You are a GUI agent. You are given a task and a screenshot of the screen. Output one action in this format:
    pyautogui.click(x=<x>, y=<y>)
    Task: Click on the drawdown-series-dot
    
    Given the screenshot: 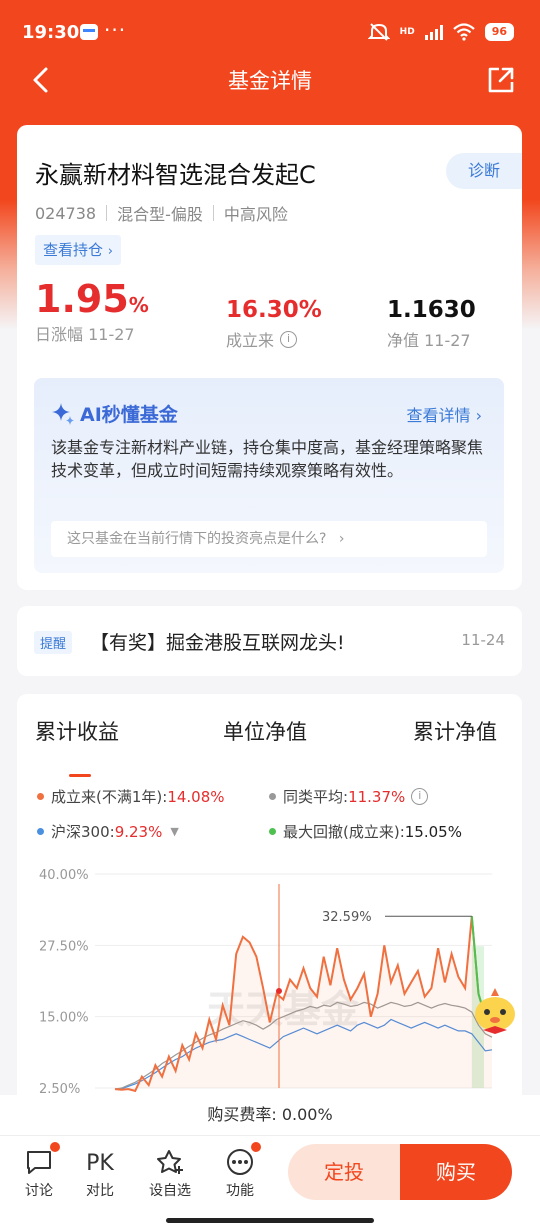 What is the action you would take?
    pyautogui.click(x=272, y=831)
    